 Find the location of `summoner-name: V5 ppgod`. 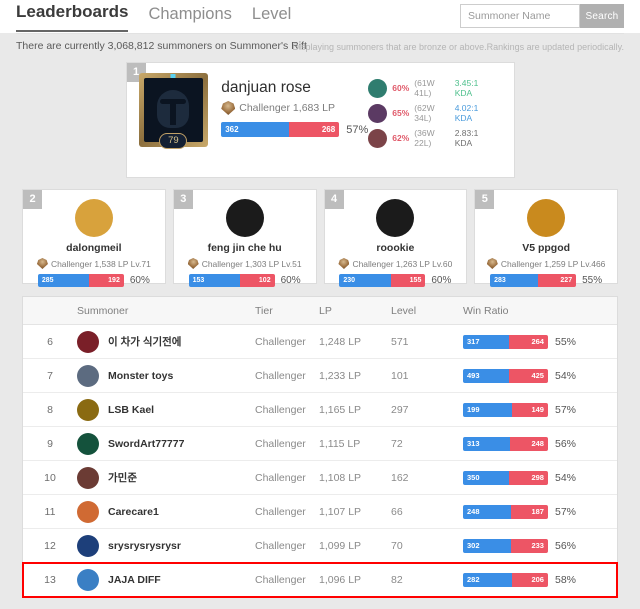

summoner-name: V5 ppgod is located at coordinates (546, 248).